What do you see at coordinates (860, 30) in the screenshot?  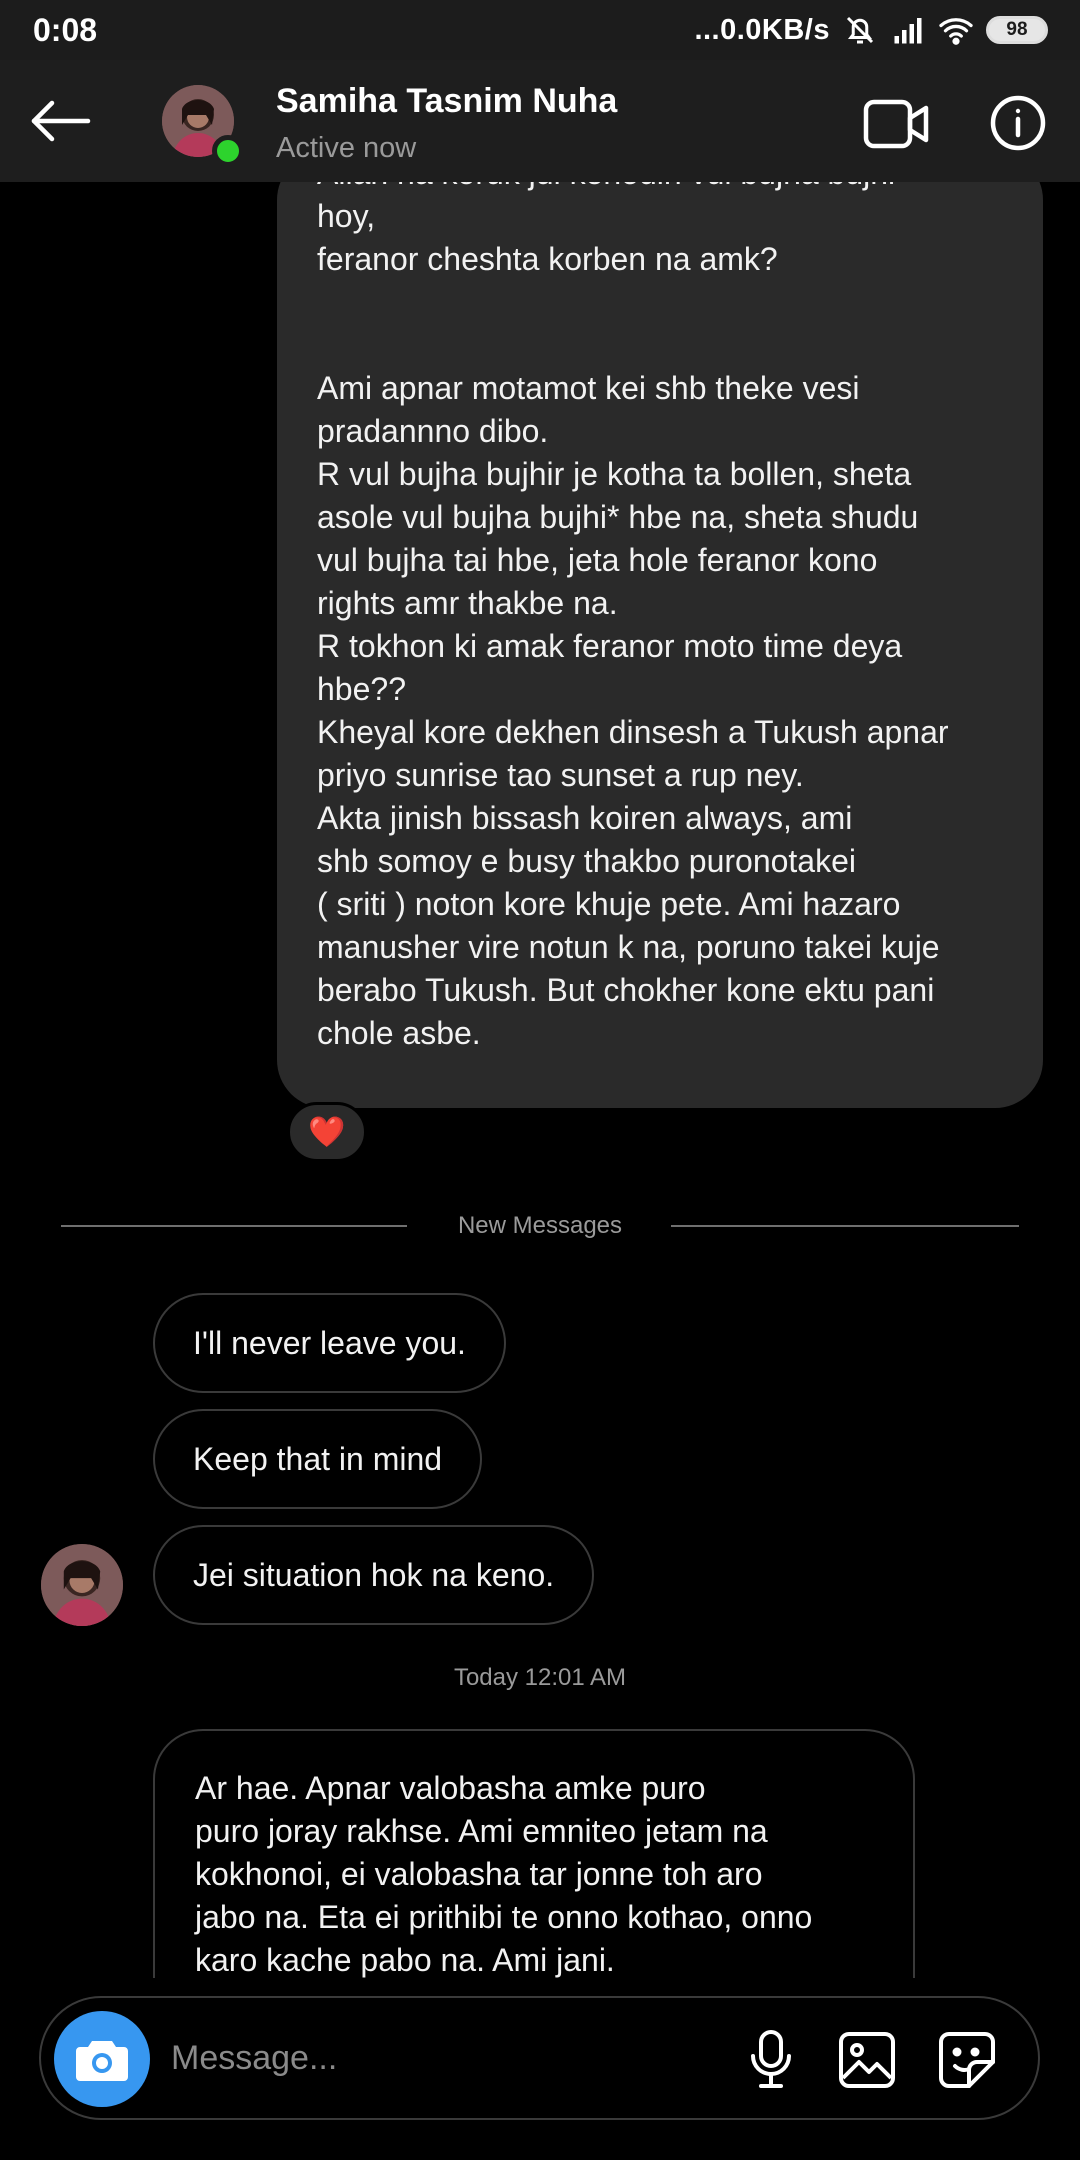 I see `mute-icon` at bounding box center [860, 30].